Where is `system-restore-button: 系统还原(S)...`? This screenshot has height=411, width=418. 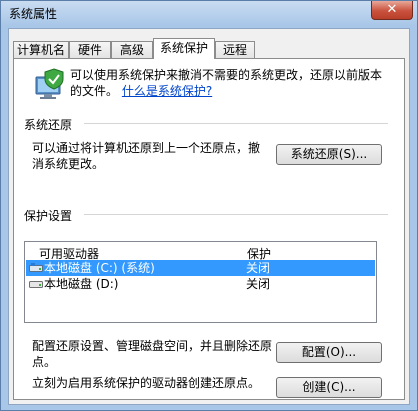
system-restore-button: 系统还原(S)... is located at coordinates (329, 154).